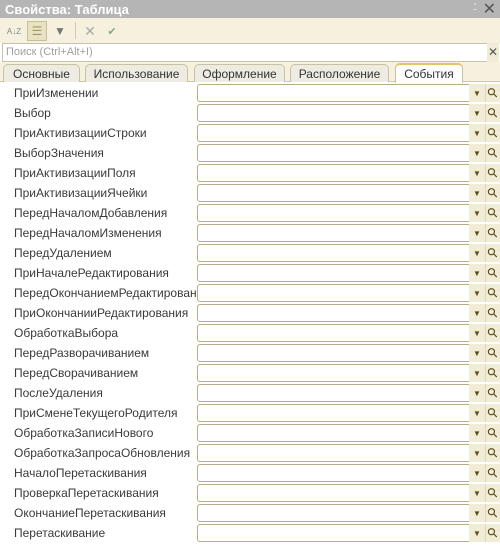 The width and height of the screenshot is (500, 547). I want to click on close-icon: ✕, so click(489, 9).